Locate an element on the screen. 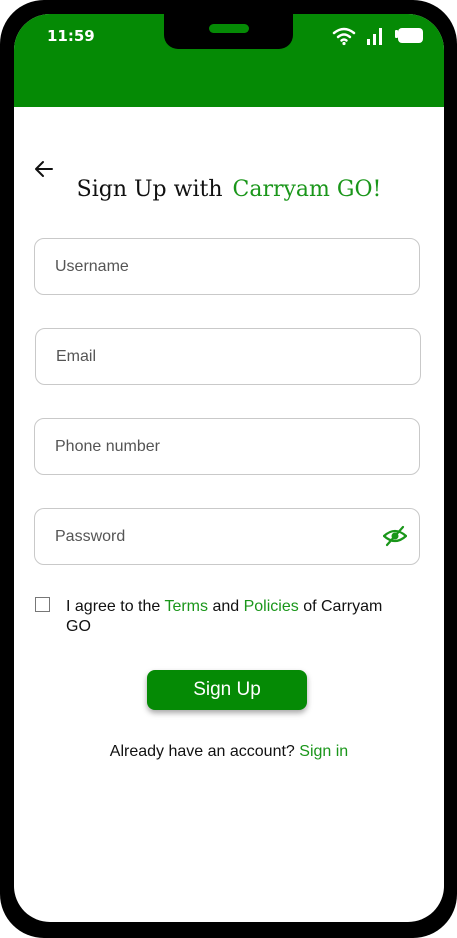 Image resolution: width=457 pixels, height=938 pixels. camera-notch is located at coordinates (228, 31).